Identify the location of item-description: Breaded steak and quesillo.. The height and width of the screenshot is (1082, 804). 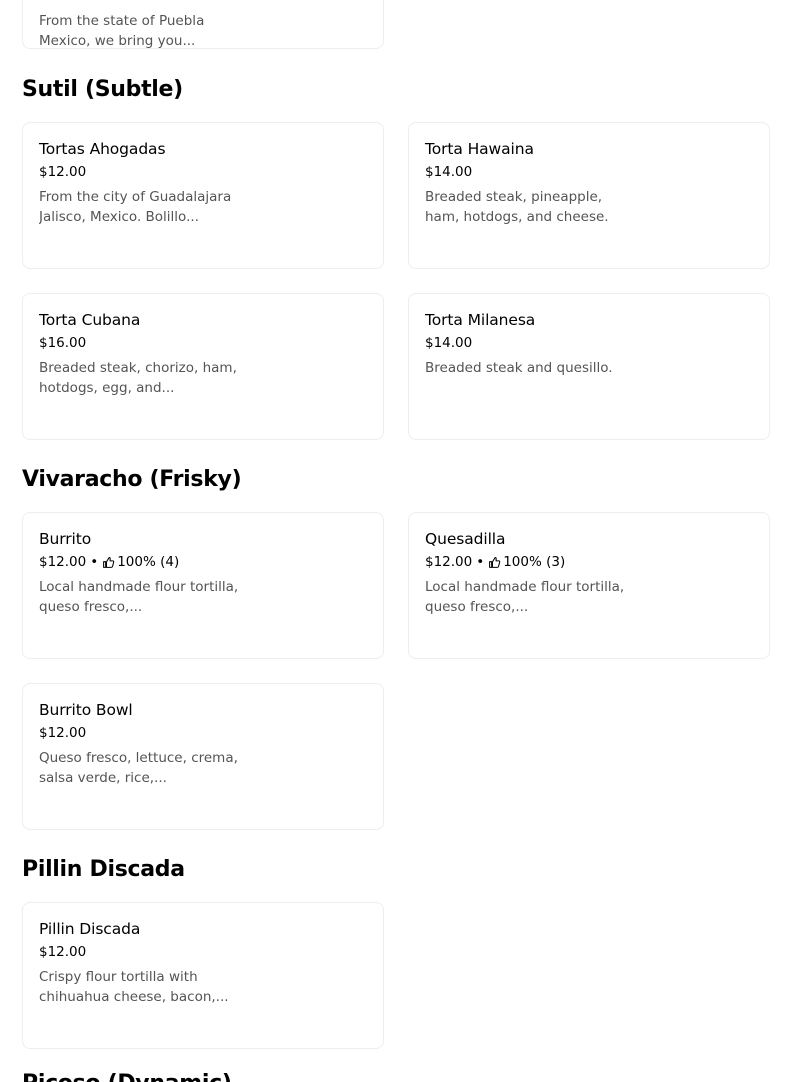
(519, 368).